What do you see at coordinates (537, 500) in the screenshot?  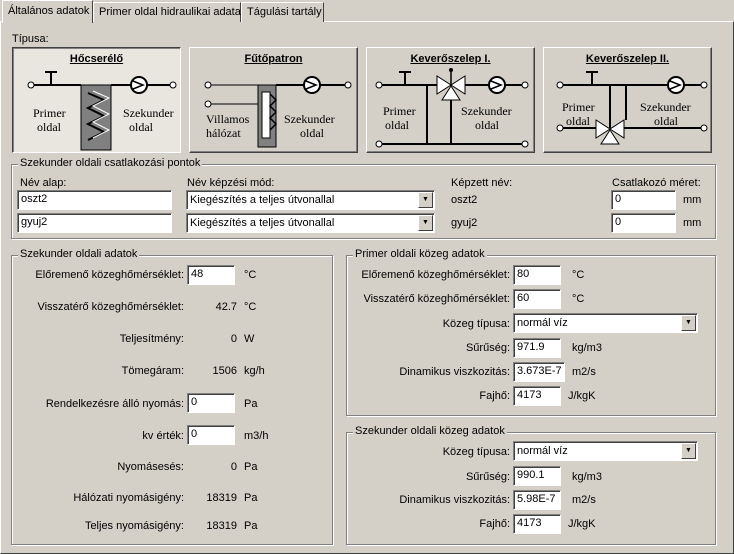 I see `secondary-viscosity-input: 5.98E-7` at bounding box center [537, 500].